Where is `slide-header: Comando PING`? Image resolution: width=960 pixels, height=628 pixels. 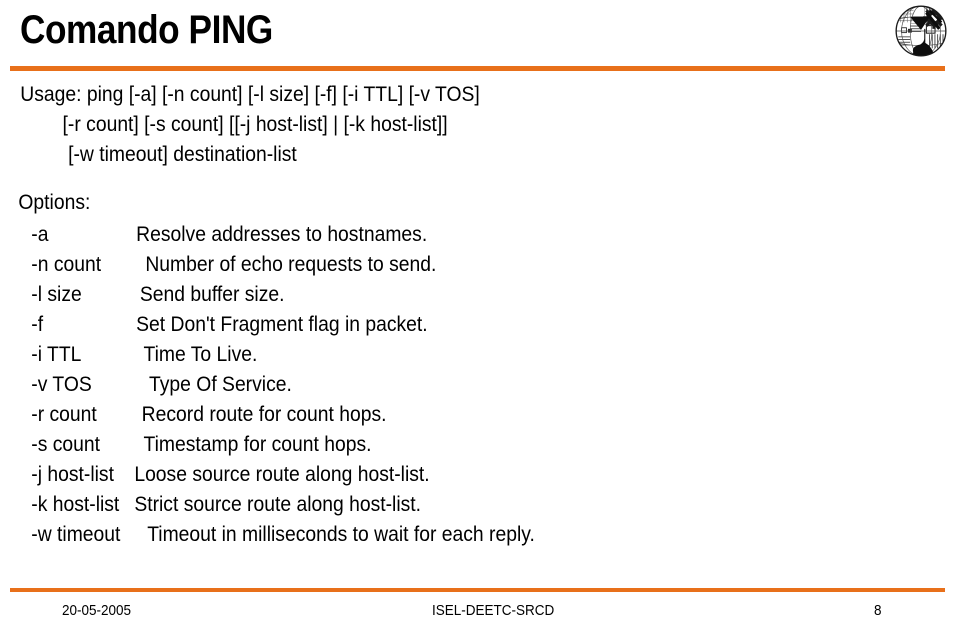
slide-header: Comando PING is located at coordinates (480, 36).